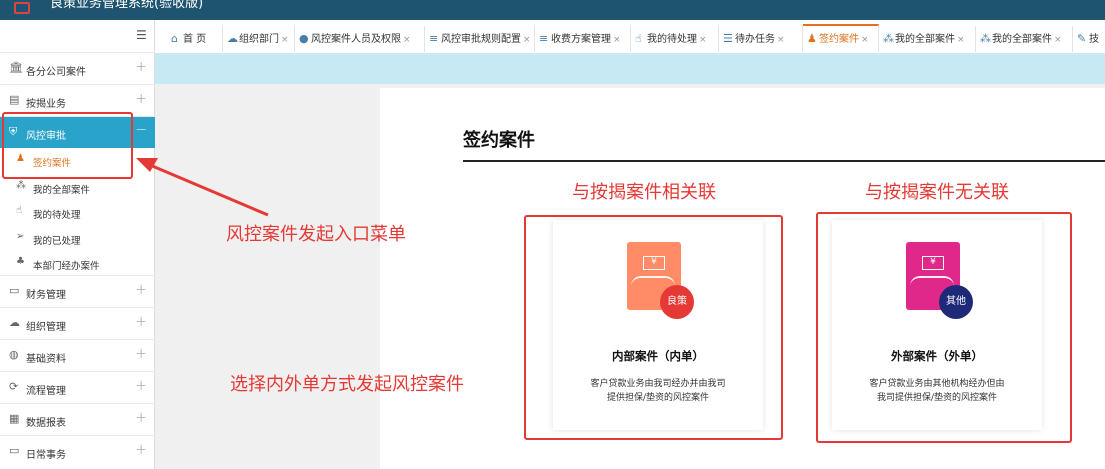  What do you see at coordinates (499, 140) in the screenshot?
I see `page-title: 签约案件` at bounding box center [499, 140].